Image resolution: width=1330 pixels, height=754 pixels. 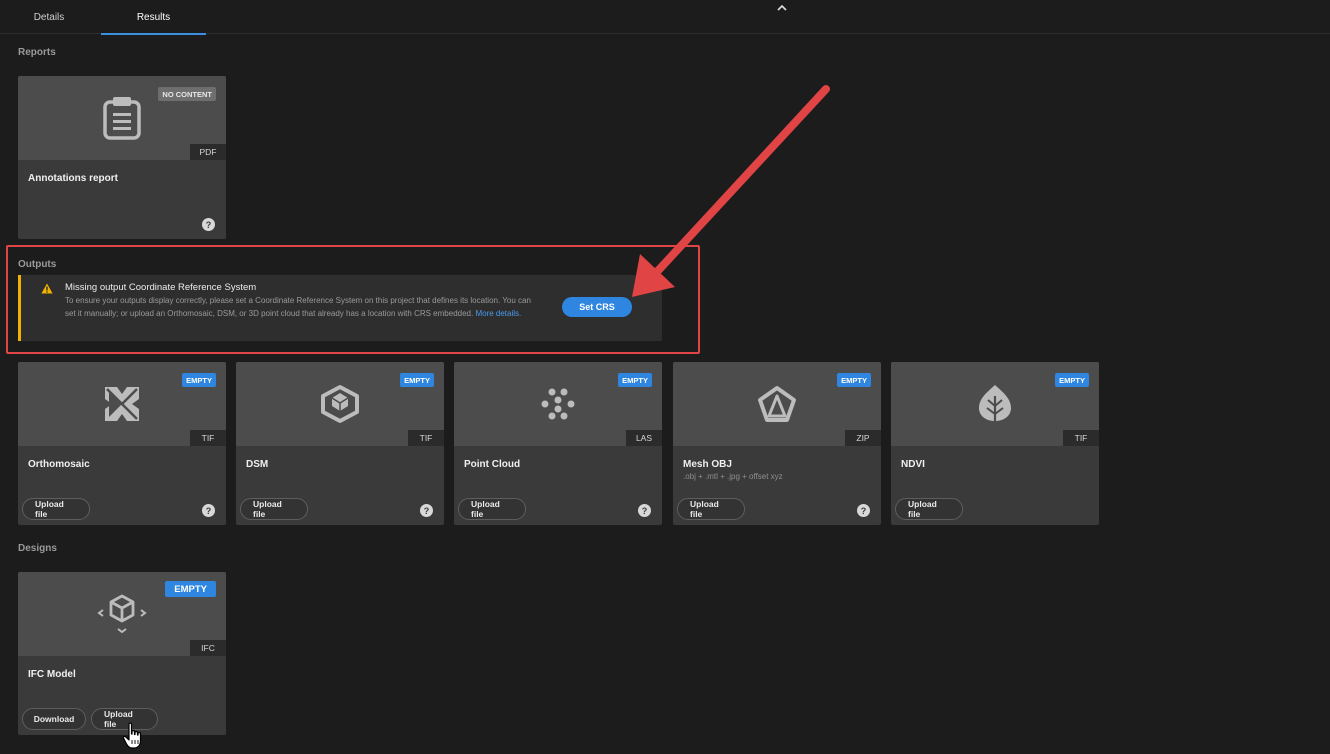 I want to click on chevron-up-icon, so click(x=782, y=7).